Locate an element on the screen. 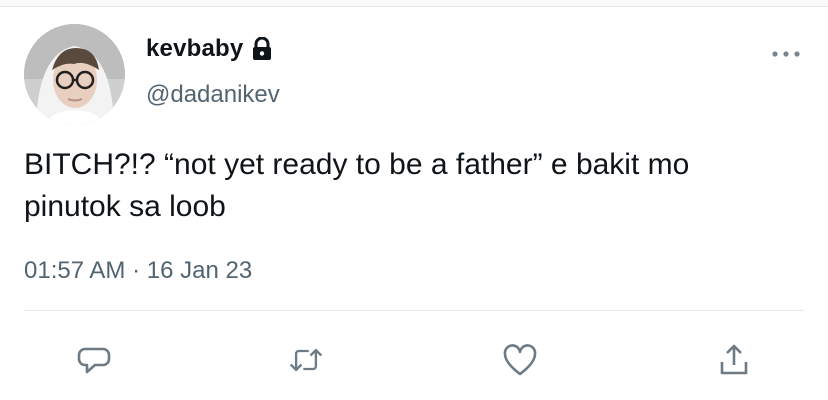 This screenshot has height=400, width=828. display-name: kevbaby is located at coordinates (194, 49).